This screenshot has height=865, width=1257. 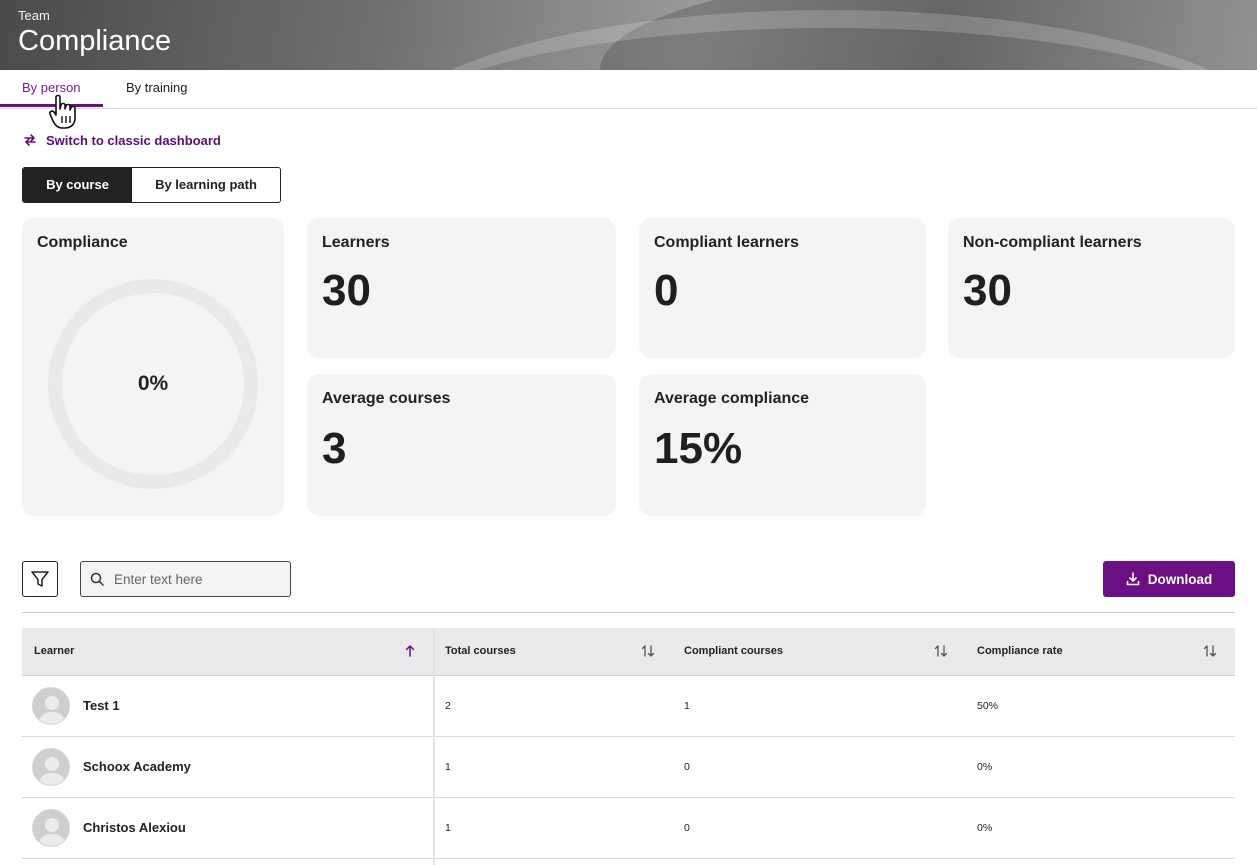 What do you see at coordinates (988, 706) in the screenshot?
I see `compliance-rate-cell: 50%` at bounding box center [988, 706].